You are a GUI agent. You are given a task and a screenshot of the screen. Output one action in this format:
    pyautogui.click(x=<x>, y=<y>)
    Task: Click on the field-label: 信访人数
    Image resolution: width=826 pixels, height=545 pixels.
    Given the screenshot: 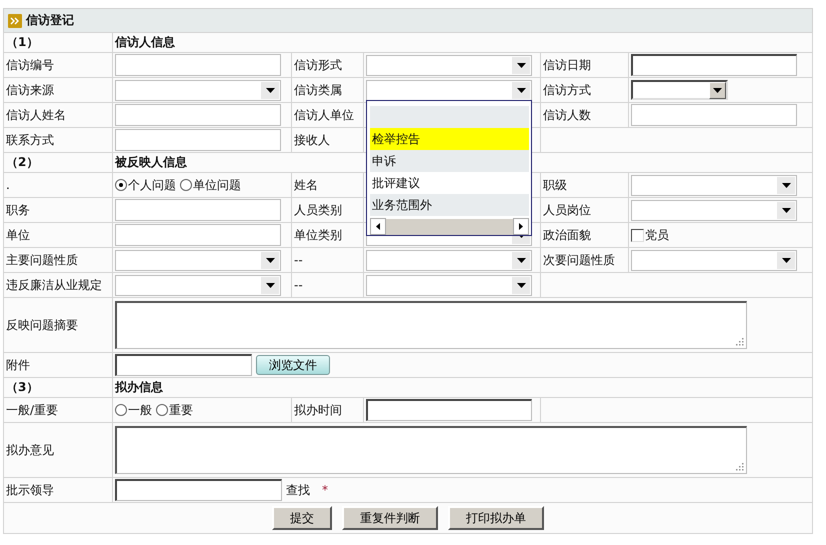 What is the action you would take?
    pyautogui.click(x=567, y=115)
    